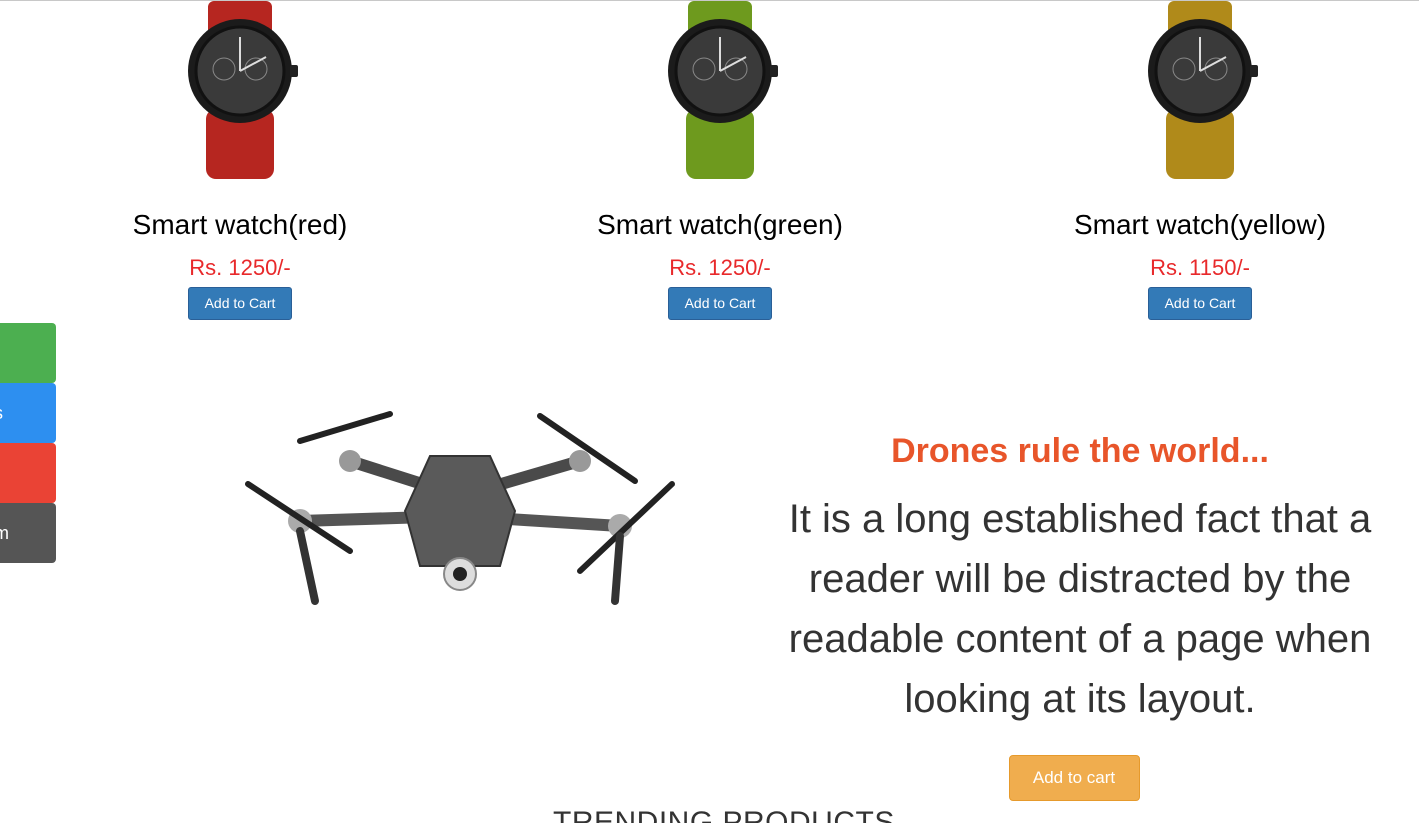  Describe the element at coordinates (28, 413) in the screenshot. I see `social-share-button: s` at that location.